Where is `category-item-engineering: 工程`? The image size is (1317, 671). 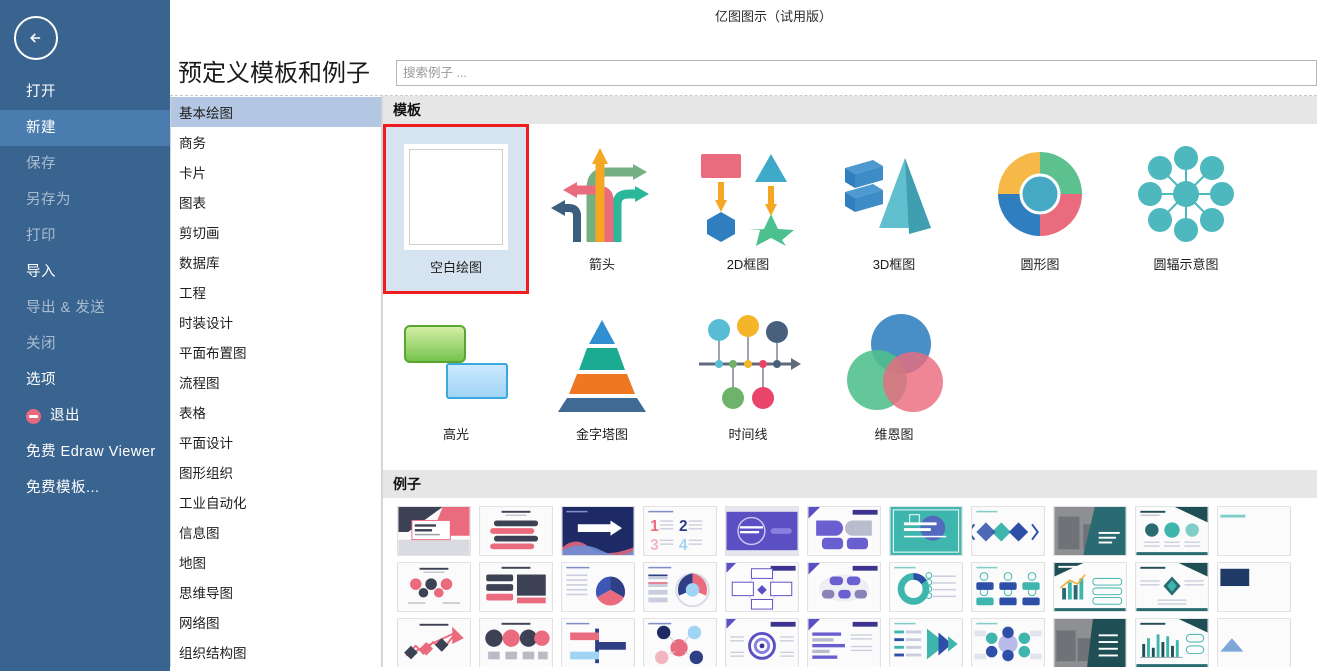 category-item-engineering: 工程 is located at coordinates (276, 292).